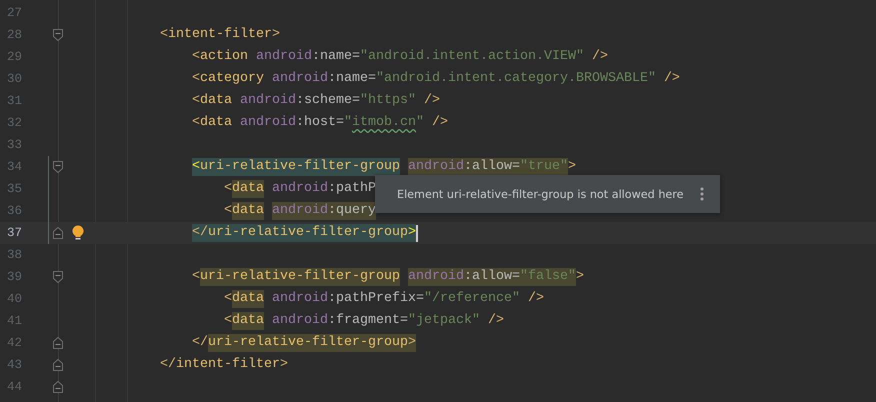 This screenshot has width=876, height=402. Describe the element at coordinates (14, 13) in the screenshot. I see `line-number: 27` at that location.